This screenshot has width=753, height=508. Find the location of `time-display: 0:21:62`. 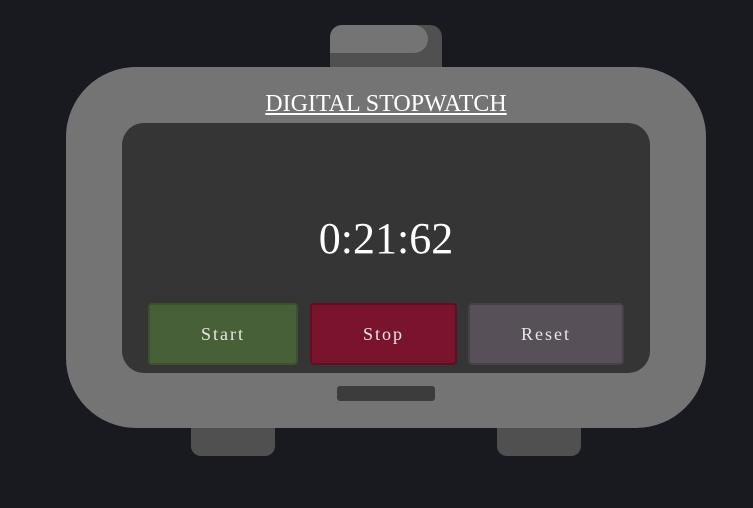

time-display: 0:21:62 is located at coordinates (386, 238).